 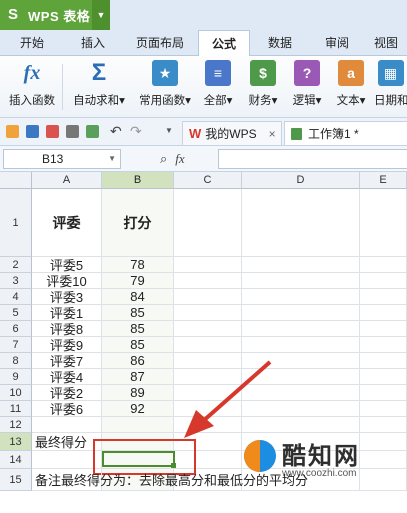 I want to click on formula-bar: B13 ▼ ⌕ fx, so click(x=203, y=159).